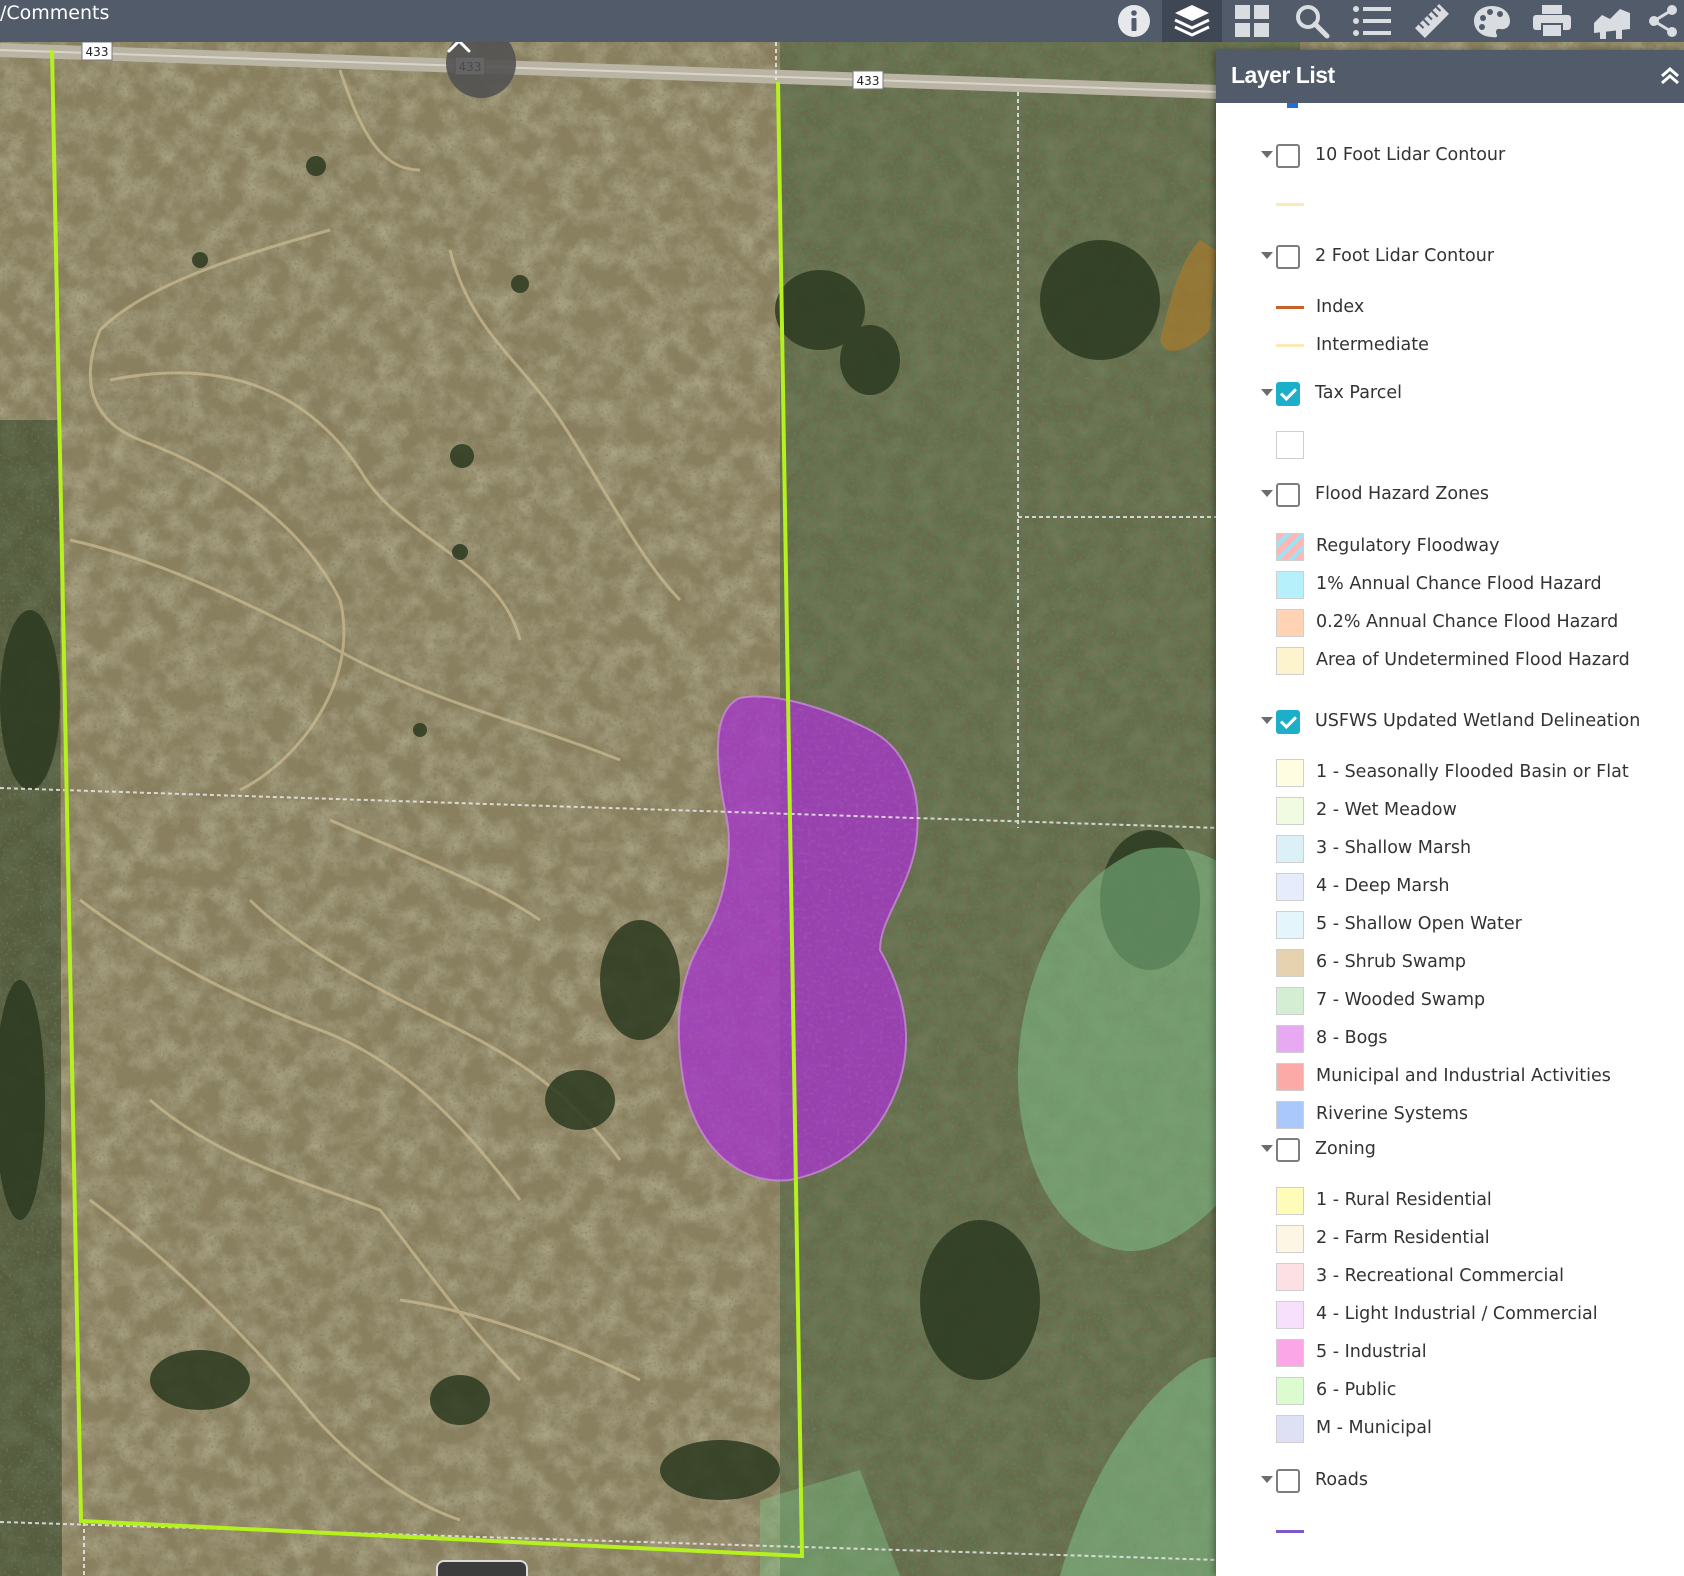 This screenshot has width=1684, height=1576. What do you see at coordinates (1401, 1000) in the screenshot?
I see `legend-label: 7 - Wooded Swamp` at bounding box center [1401, 1000].